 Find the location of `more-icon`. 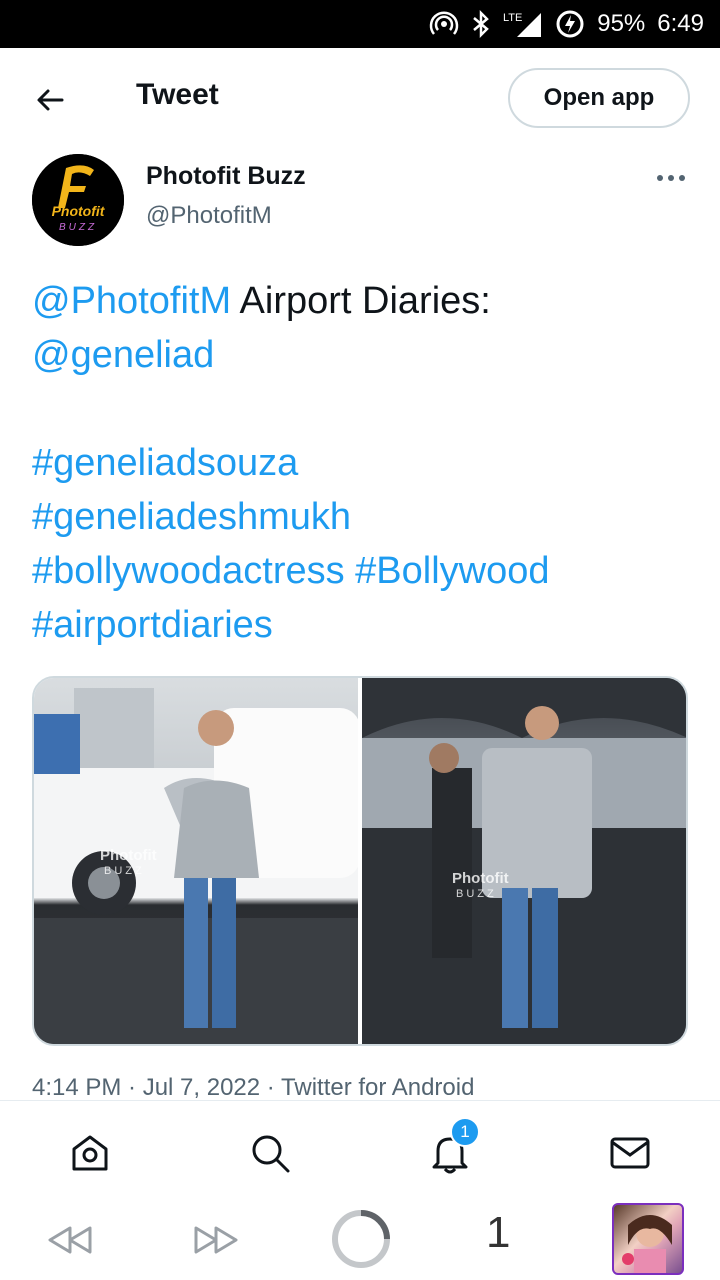

more-icon is located at coordinates (671, 178).